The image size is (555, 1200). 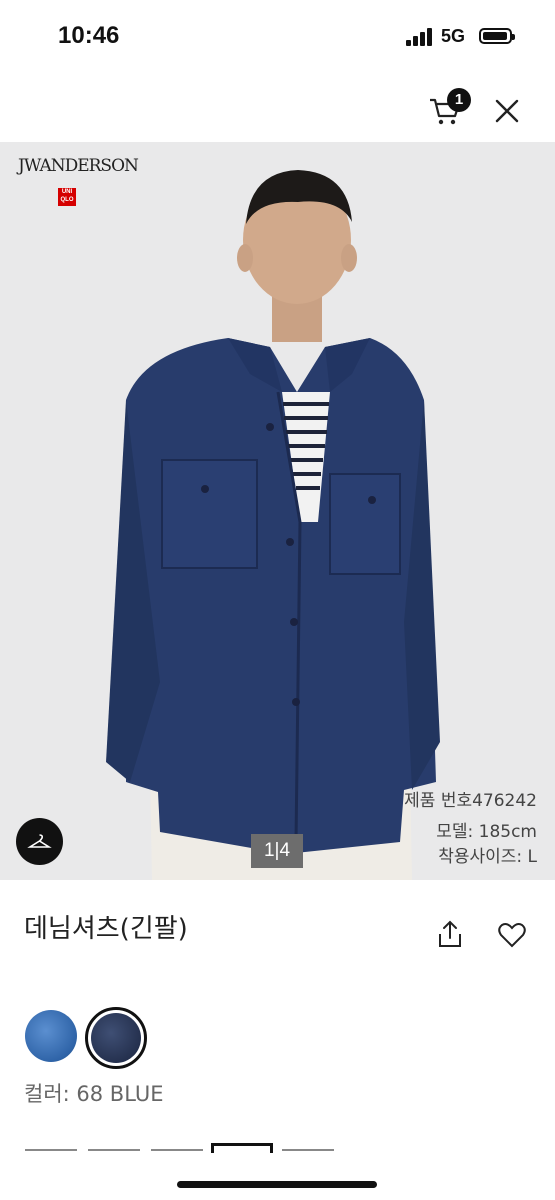 What do you see at coordinates (420, 37) in the screenshot?
I see `signal-icon` at bounding box center [420, 37].